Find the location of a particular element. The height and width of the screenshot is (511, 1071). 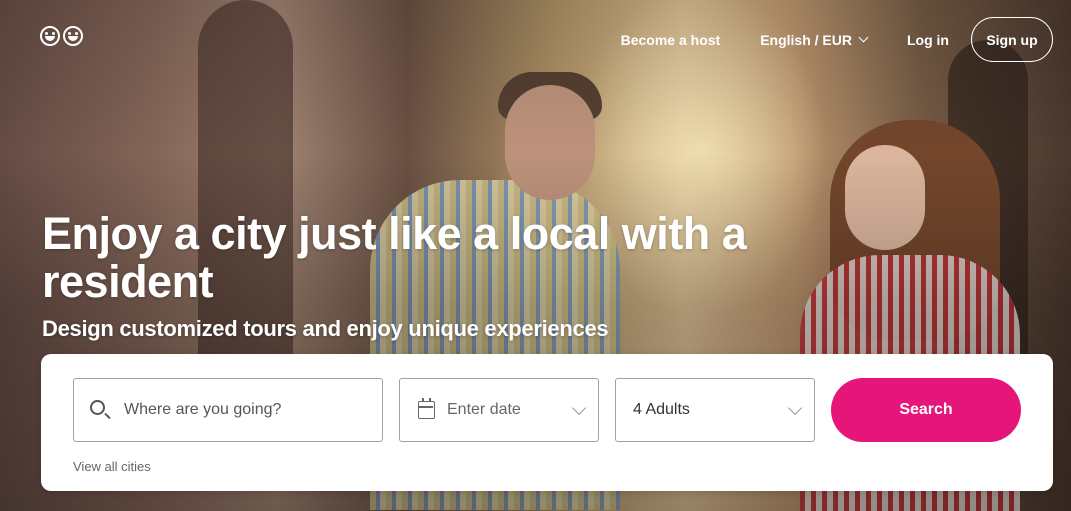

language-currency-selector: English / EUR is located at coordinates (814, 39).